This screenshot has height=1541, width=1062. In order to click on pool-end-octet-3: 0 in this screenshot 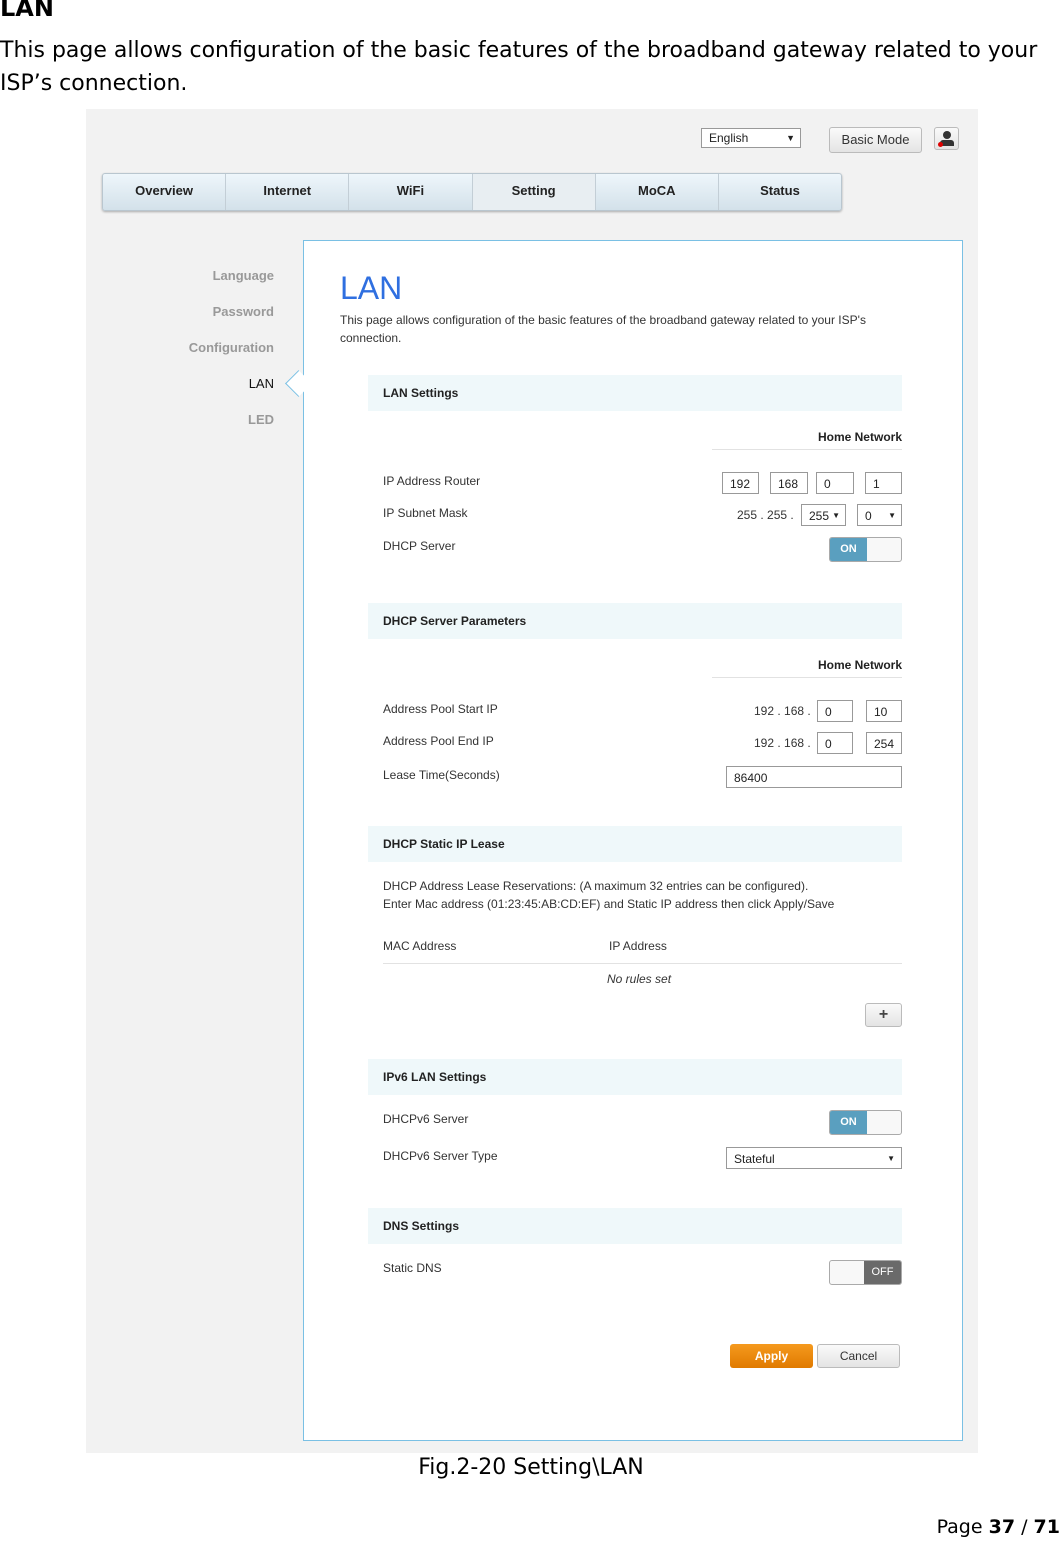, I will do `click(835, 743)`.